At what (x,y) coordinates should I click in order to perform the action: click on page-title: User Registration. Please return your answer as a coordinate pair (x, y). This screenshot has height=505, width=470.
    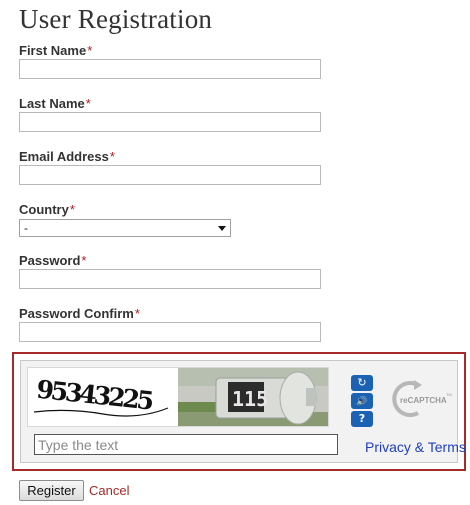
    Looking at the image, I should click on (116, 19).